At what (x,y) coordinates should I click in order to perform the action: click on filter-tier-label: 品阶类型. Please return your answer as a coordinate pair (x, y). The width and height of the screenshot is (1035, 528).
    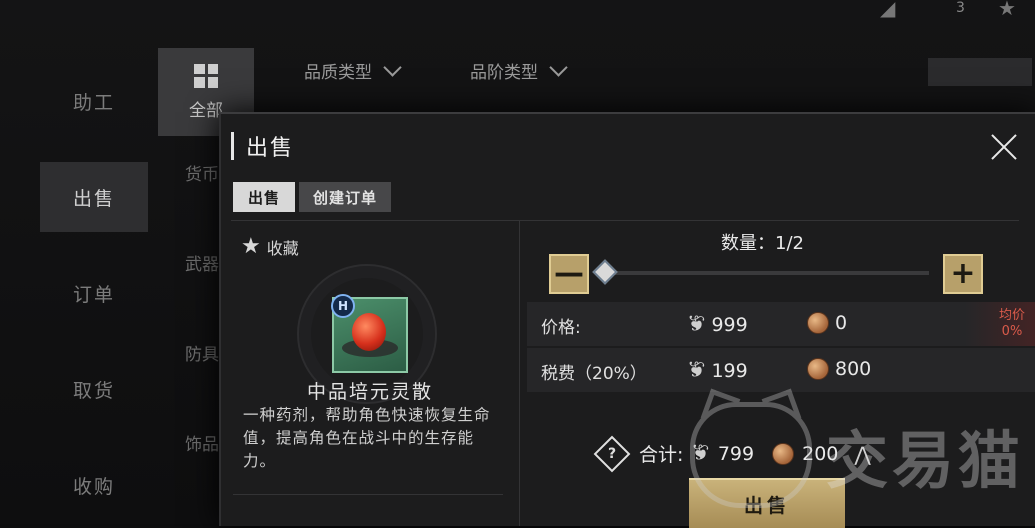
    Looking at the image, I should click on (504, 73).